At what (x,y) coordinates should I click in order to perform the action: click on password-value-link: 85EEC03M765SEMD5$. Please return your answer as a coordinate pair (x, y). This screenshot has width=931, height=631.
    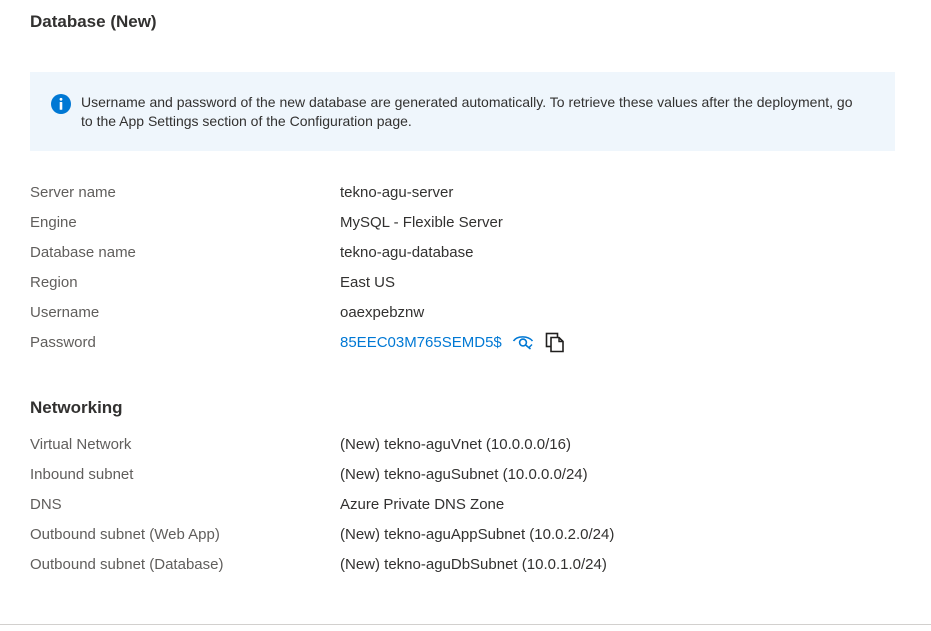
    Looking at the image, I should click on (421, 342).